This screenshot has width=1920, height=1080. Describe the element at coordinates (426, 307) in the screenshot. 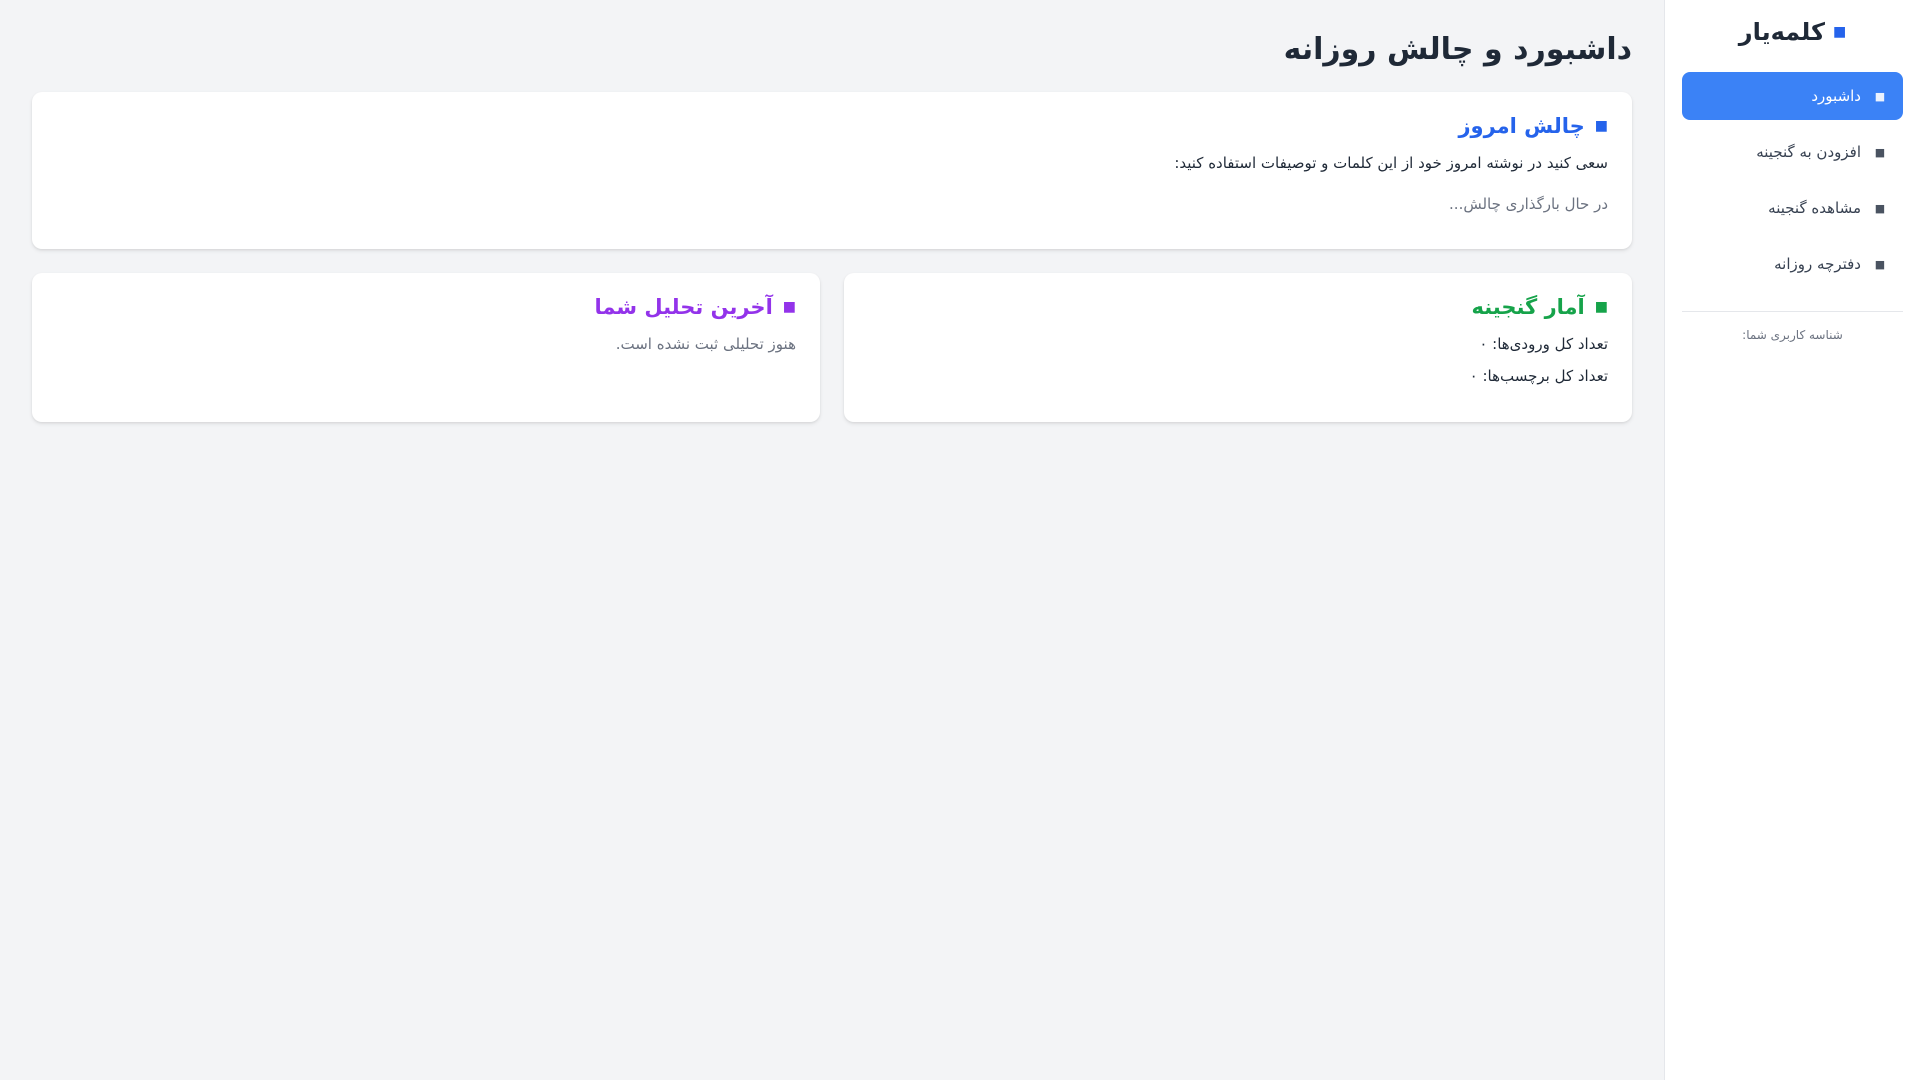

I see `analysis-card-title: ■ آخرین تحلیل شما` at that location.